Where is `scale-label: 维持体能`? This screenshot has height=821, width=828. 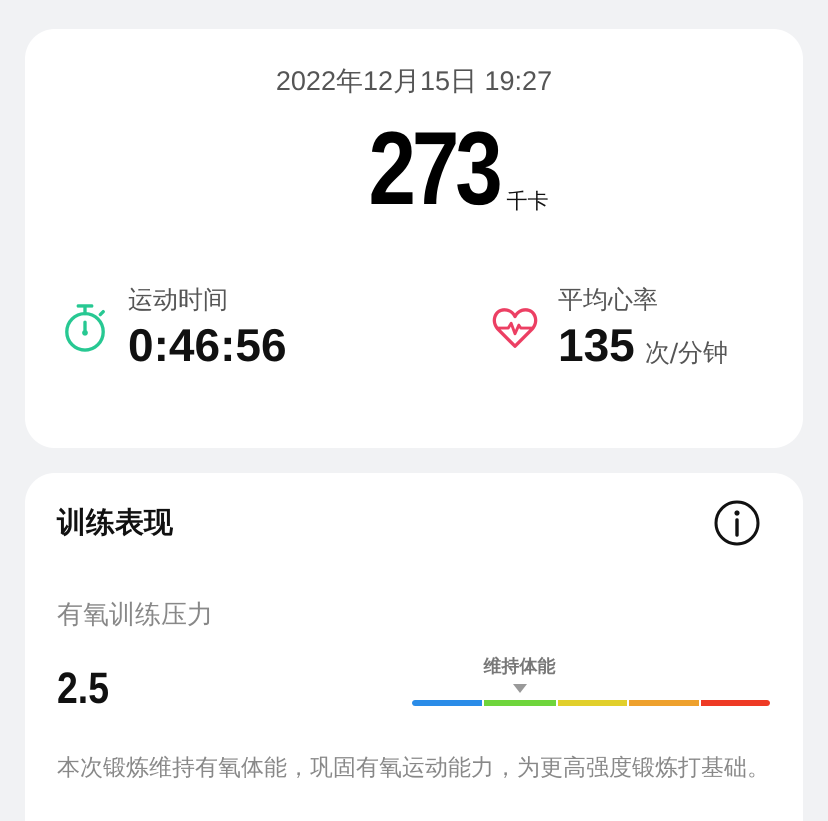 scale-label: 维持体能 is located at coordinates (520, 666).